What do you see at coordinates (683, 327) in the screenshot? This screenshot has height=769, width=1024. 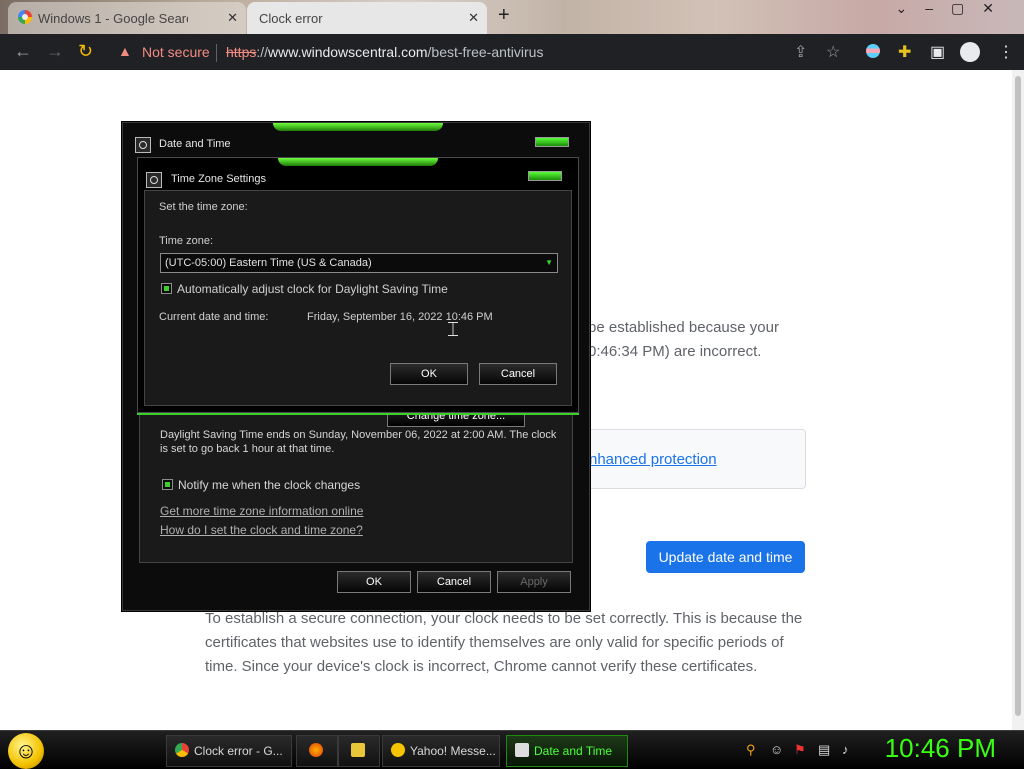 I see `error-text-line: be established because your` at bounding box center [683, 327].